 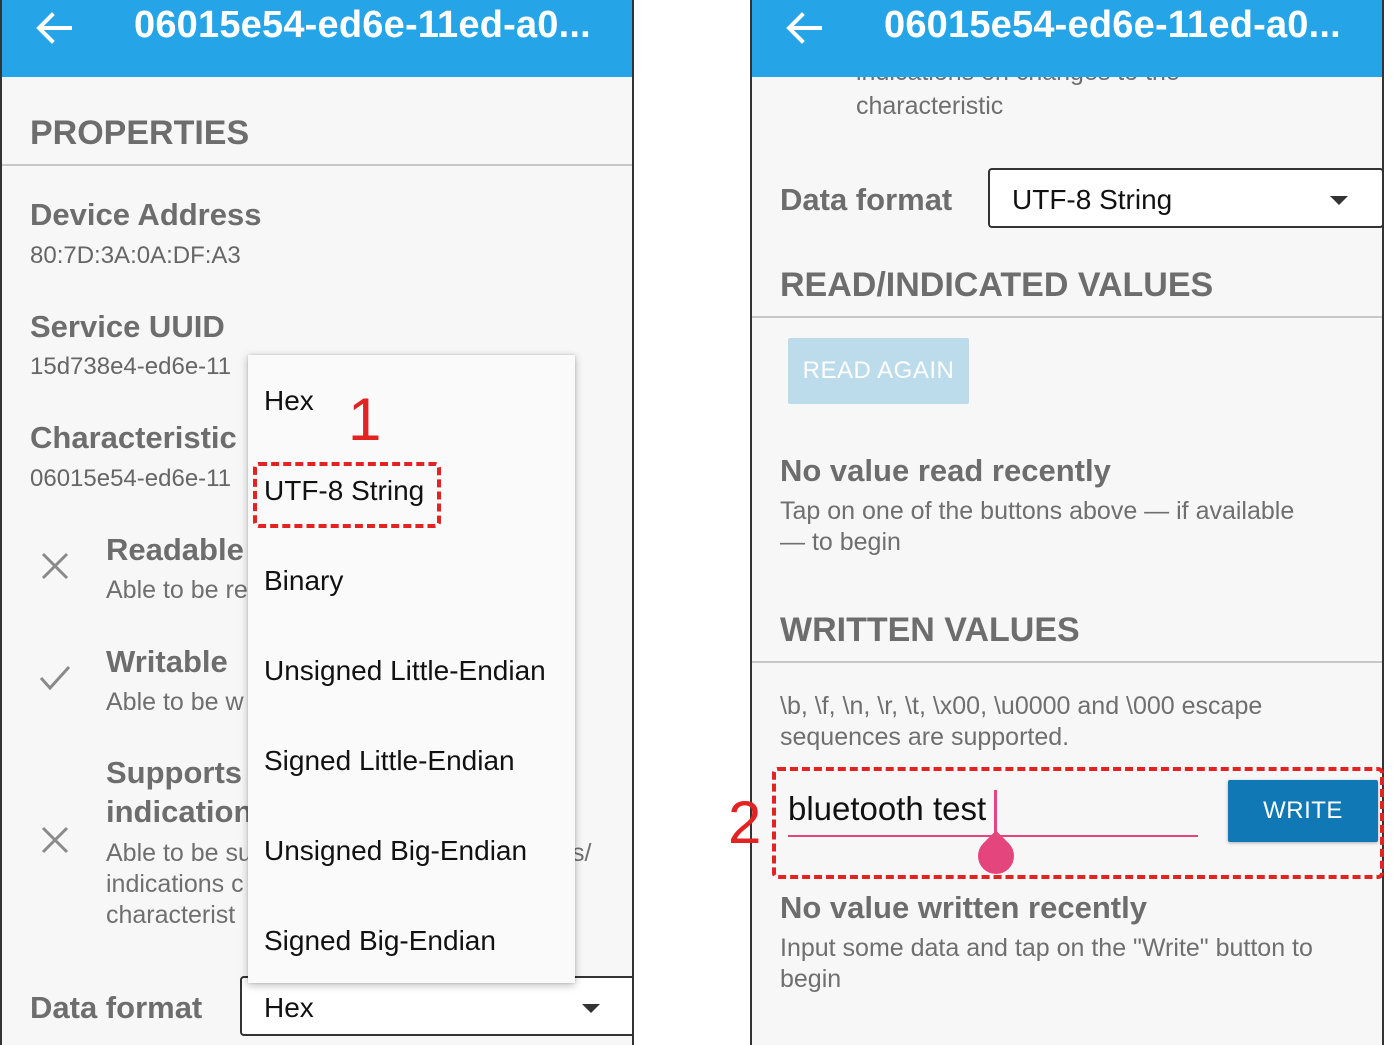 I want to click on characteristic-value: 06015e54-ed6e-11, so click(x=131, y=478).